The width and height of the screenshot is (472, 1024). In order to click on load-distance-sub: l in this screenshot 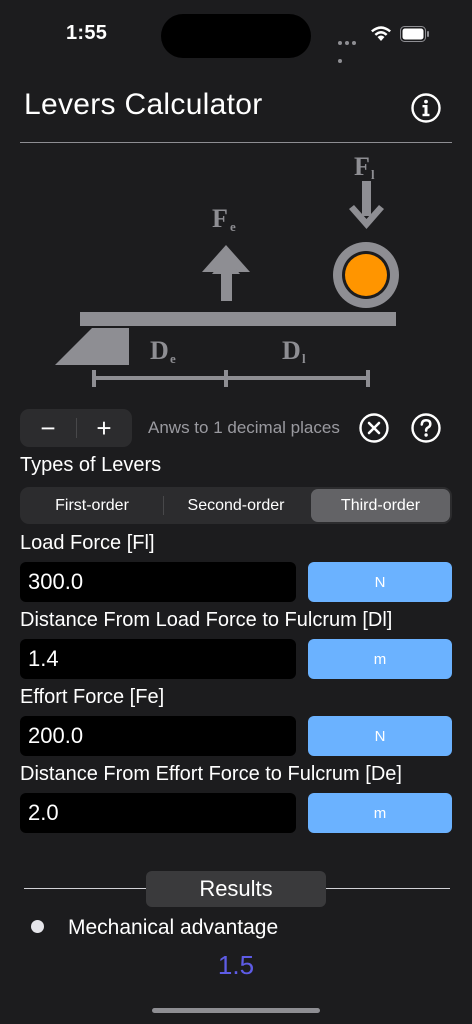, I will do `click(304, 358)`.